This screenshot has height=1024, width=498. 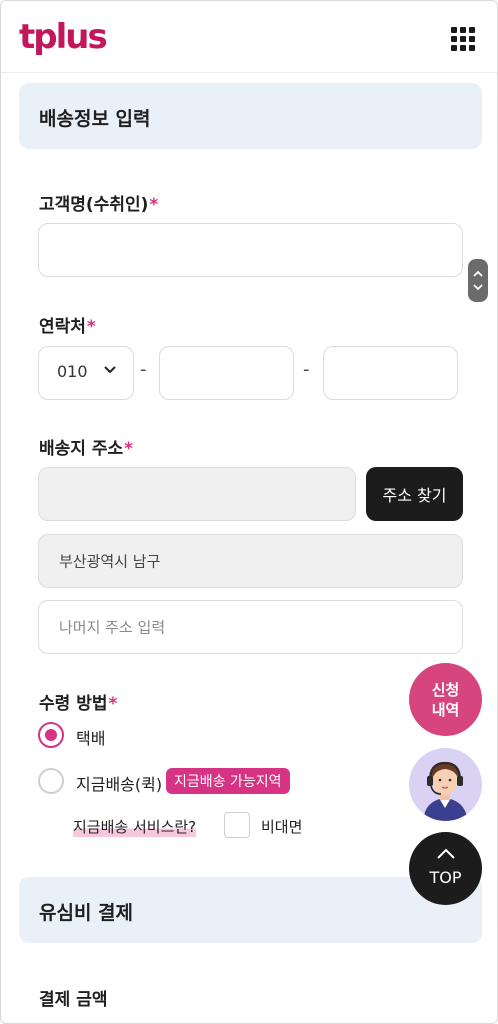 I want to click on radio-quick, so click(x=51, y=781).